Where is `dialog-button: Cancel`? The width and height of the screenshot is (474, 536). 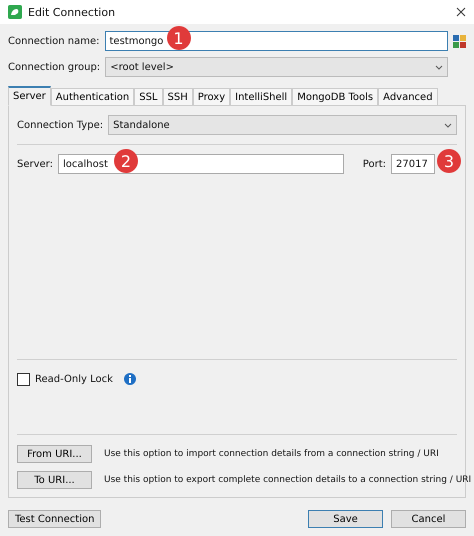 dialog-button: Cancel is located at coordinates (428, 519).